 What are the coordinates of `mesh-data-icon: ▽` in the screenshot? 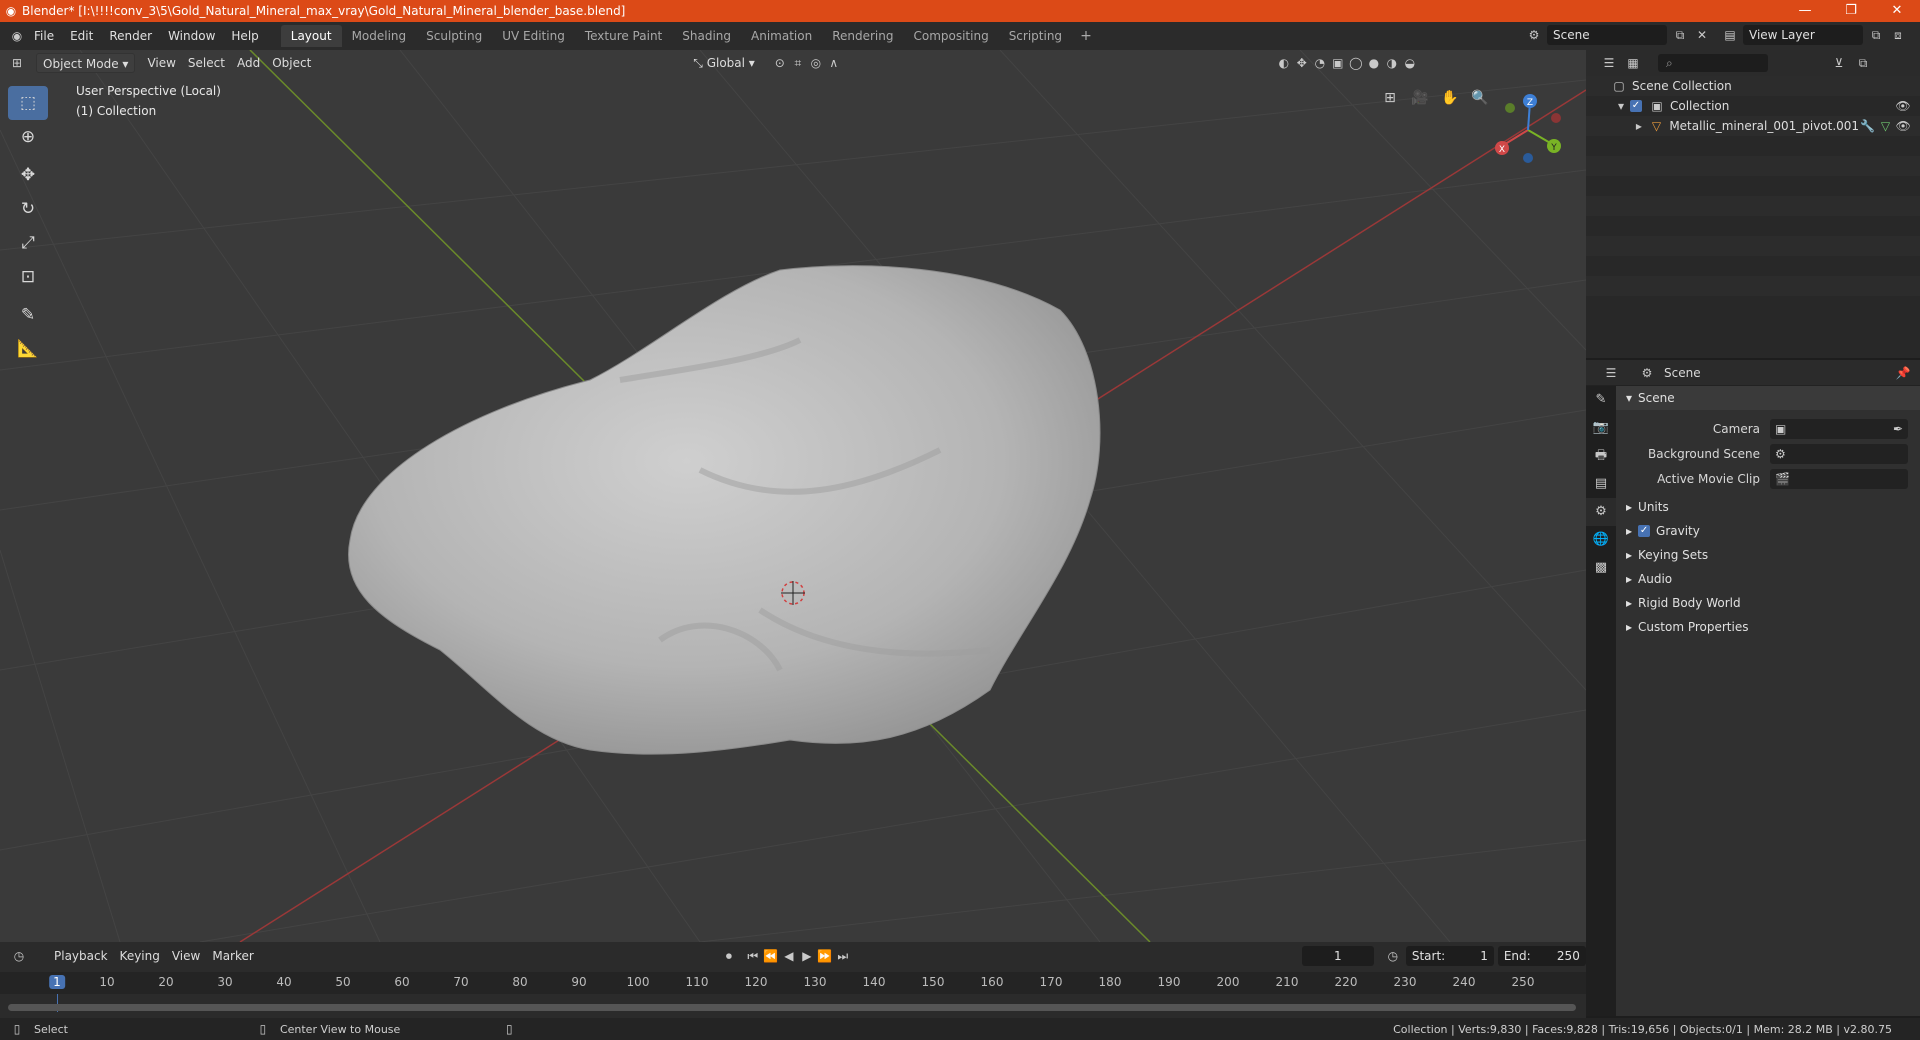 It's located at (1886, 126).